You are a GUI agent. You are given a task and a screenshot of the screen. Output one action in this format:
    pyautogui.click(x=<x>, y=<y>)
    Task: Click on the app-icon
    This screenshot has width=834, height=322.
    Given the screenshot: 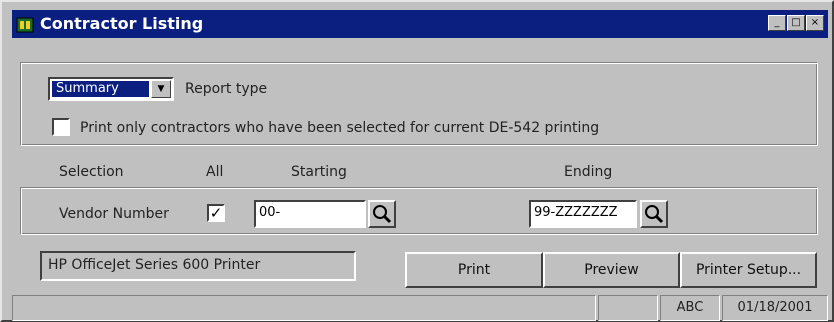 What is the action you would take?
    pyautogui.click(x=25, y=25)
    